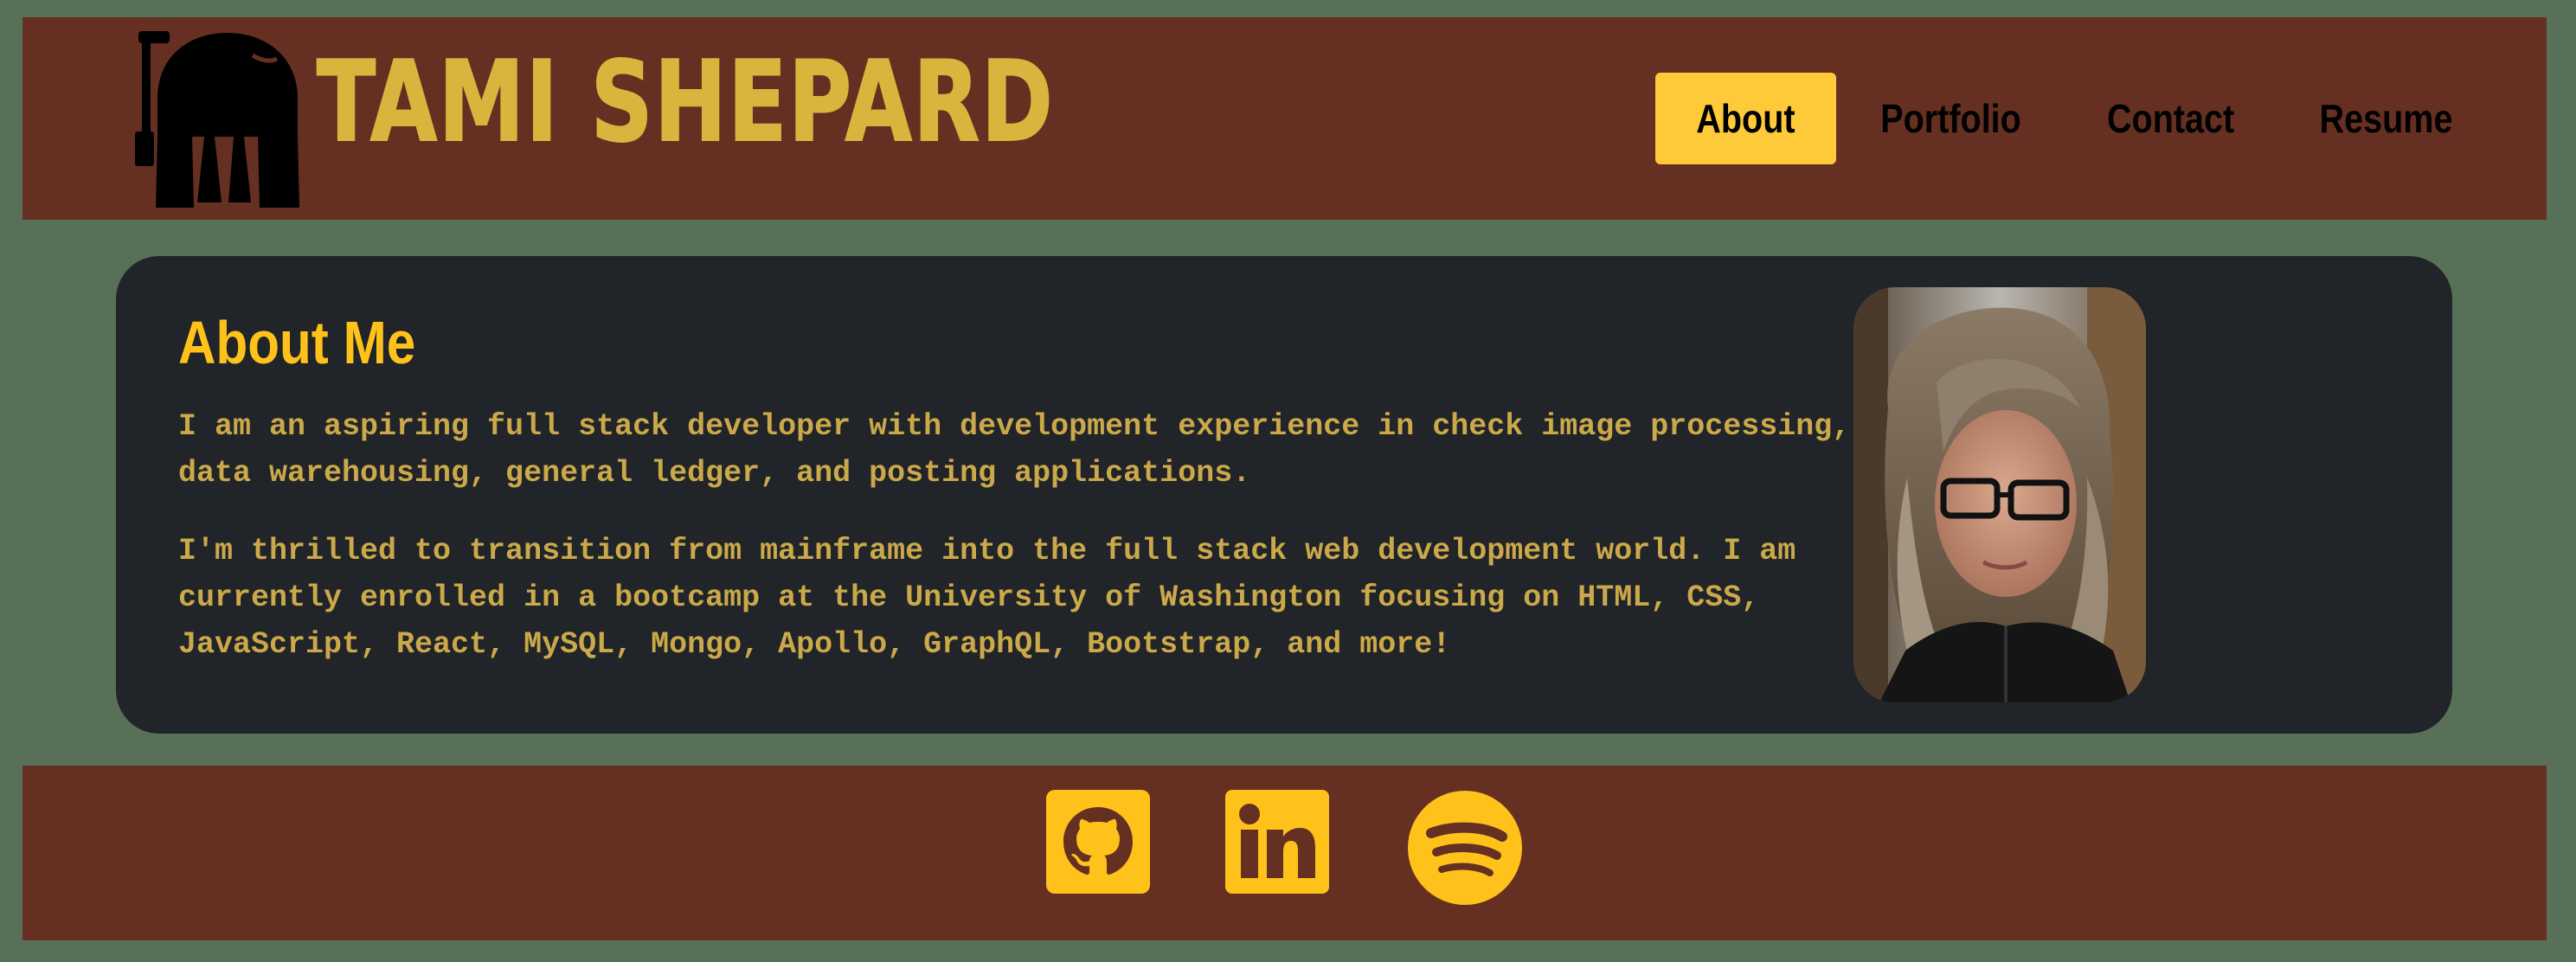 The width and height of the screenshot is (2576, 962). Describe the element at coordinates (1098, 842) in the screenshot. I see `github-icon` at that location.